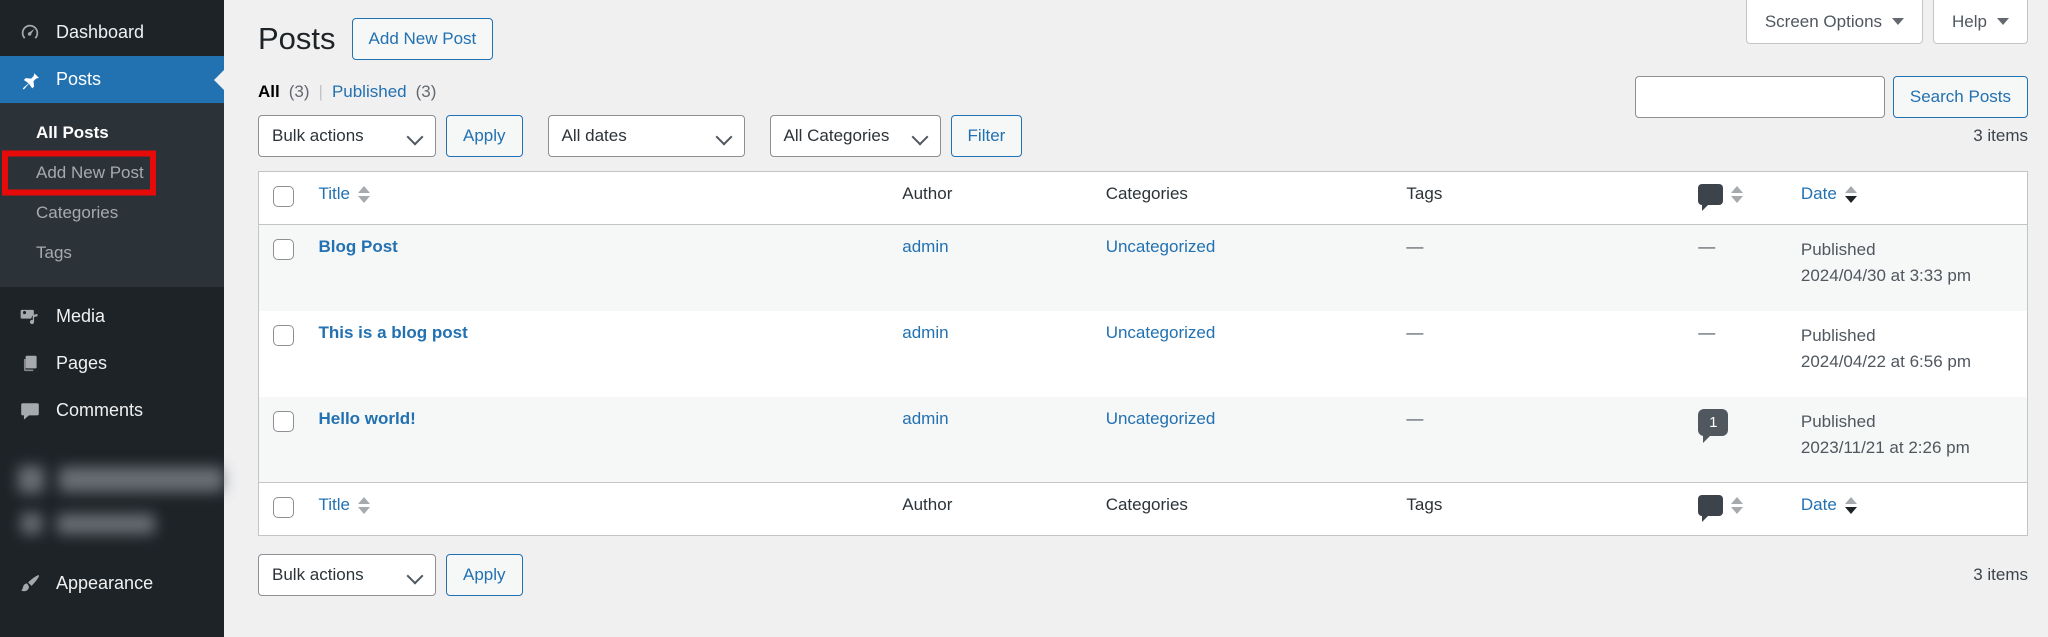 The height and width of the screenshot is (637, 2048). Describe the element at coordinates (112, 133) in the screenshot. I see `sidebar-item-all-posts: All Posts` at that location.